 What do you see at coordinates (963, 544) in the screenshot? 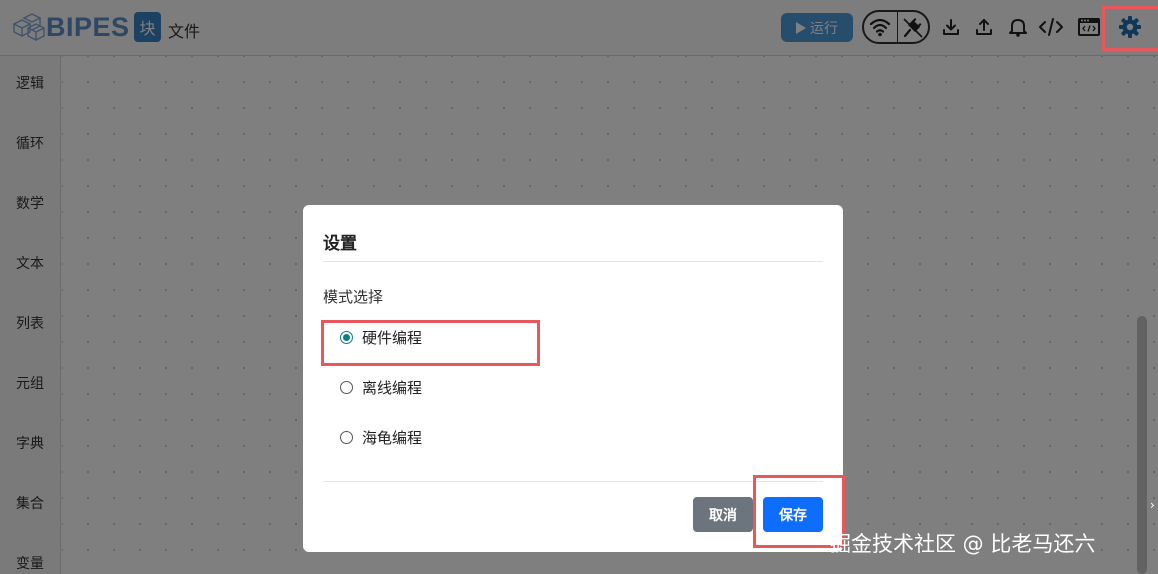
I see `watermark-text: 掘金技术社区 @ 比老马还六` at bounding box center [963, 544].